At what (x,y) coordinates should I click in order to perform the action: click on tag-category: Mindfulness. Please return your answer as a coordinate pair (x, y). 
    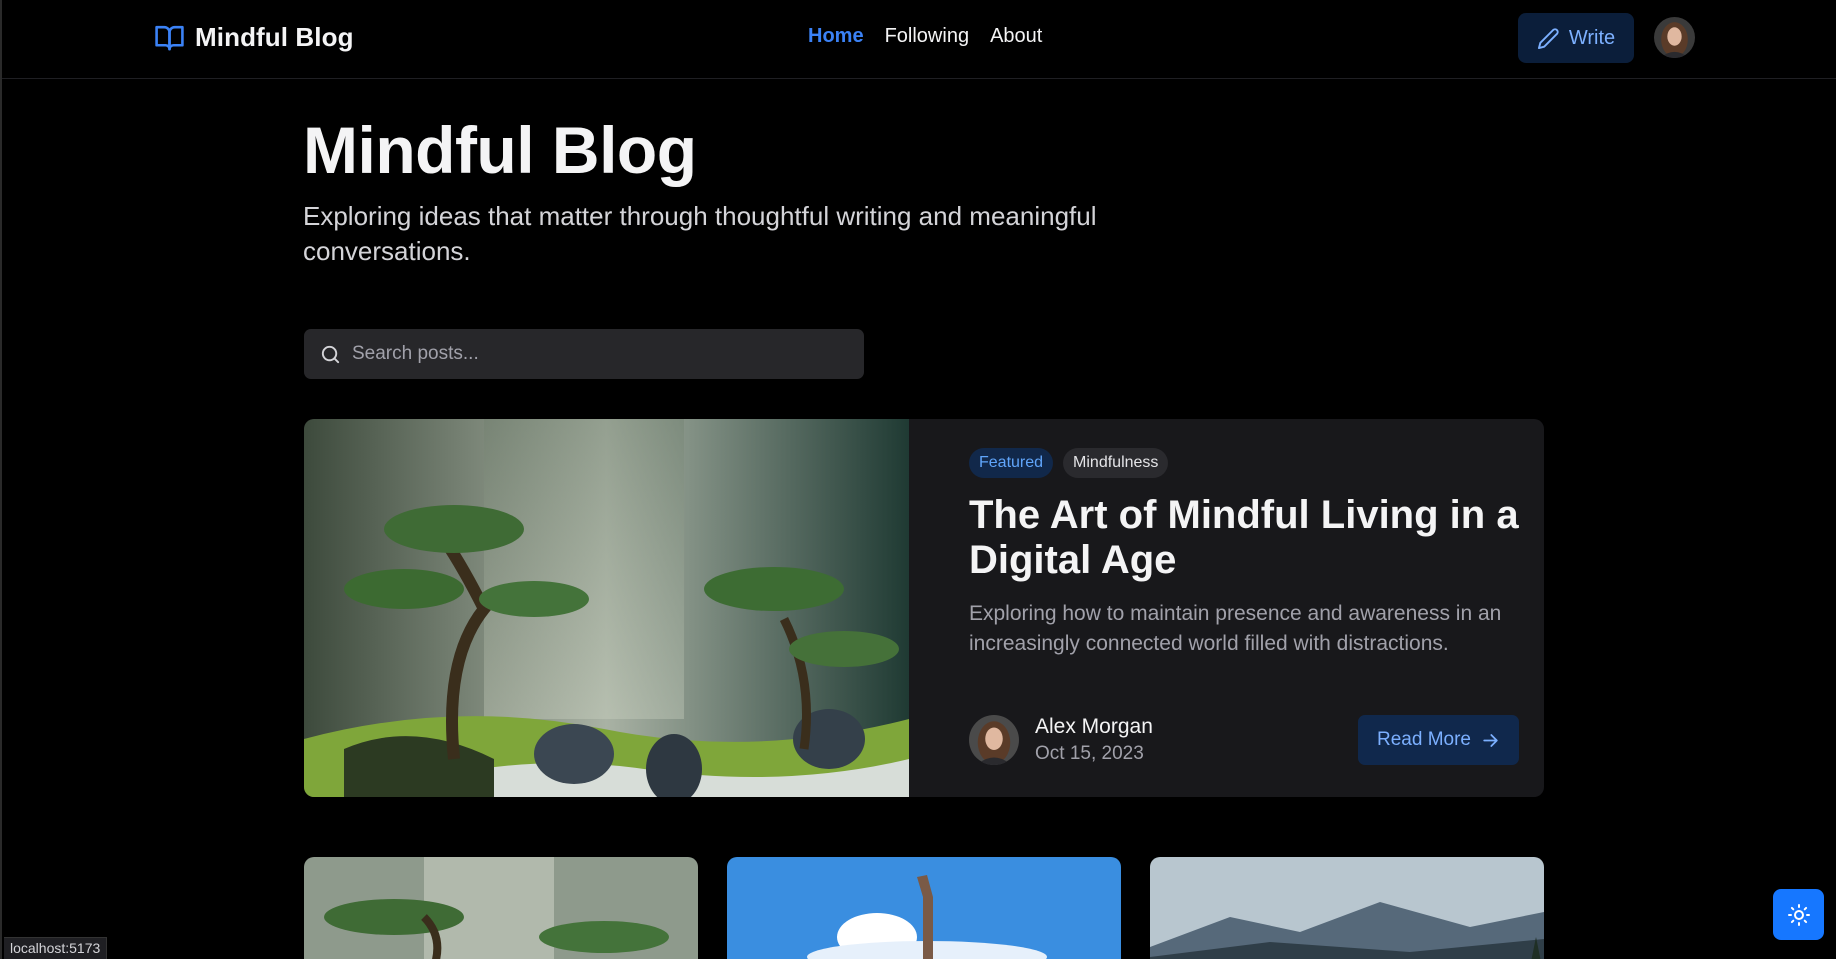
    Looking at the image, I should click on (1116, 463).